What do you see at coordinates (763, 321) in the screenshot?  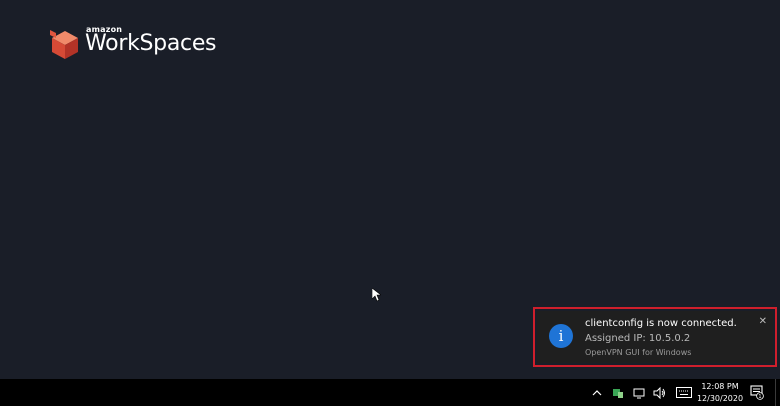 I see `close-icon: ✕` at bounding box center [763, 321].